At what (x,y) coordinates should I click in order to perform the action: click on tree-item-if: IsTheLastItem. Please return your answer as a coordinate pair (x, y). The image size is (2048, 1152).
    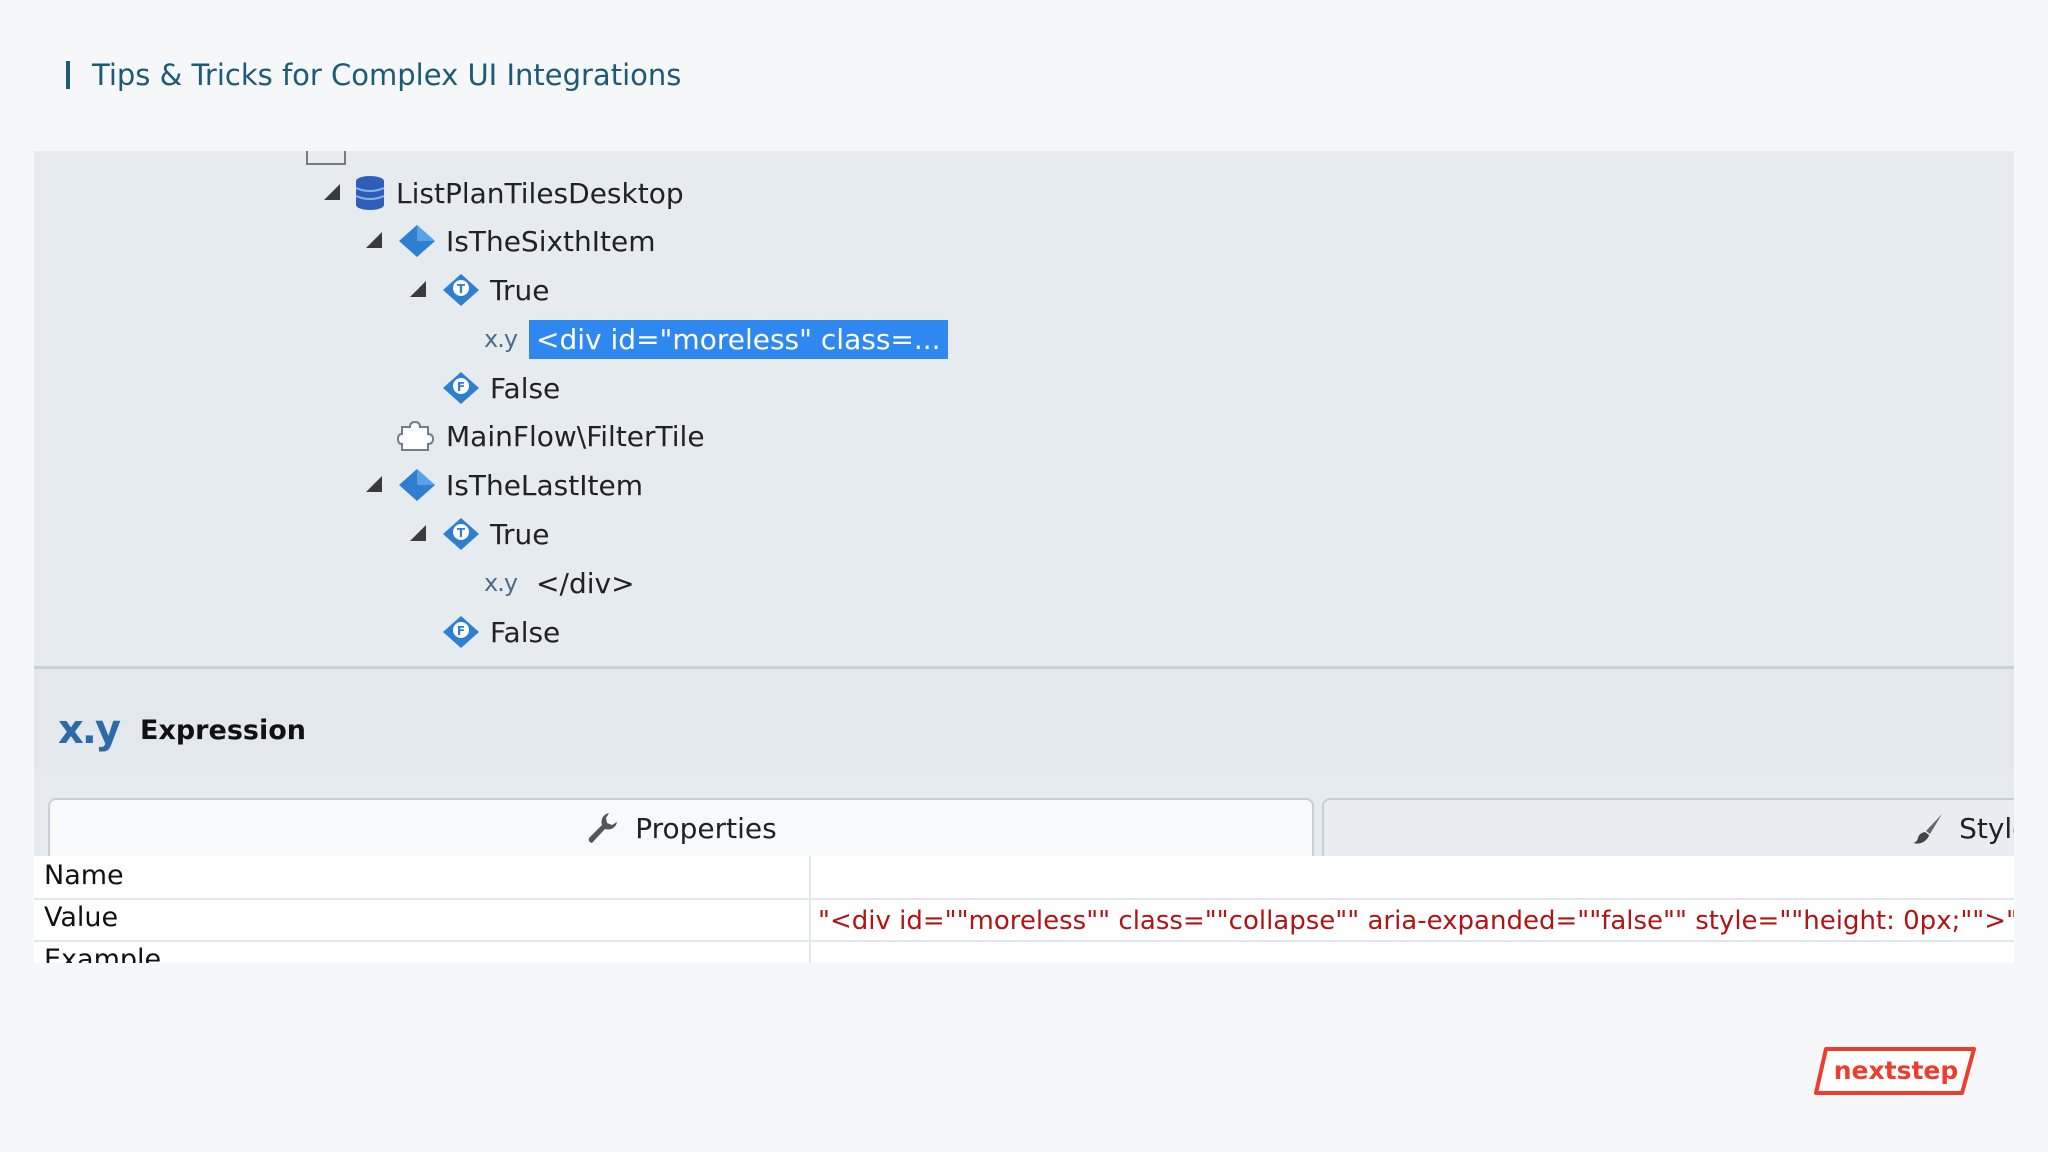
    Looking at the image, I should click on (504, 485).